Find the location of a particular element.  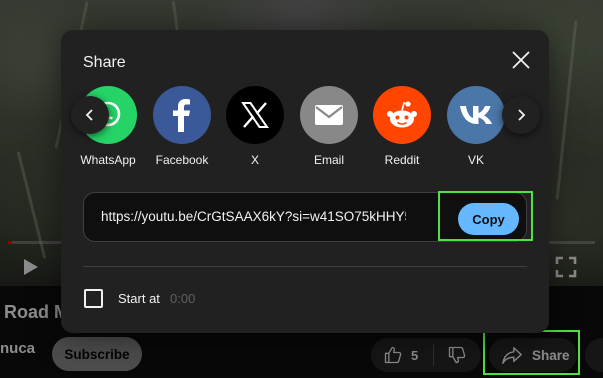

fullscreen-icon is located at coordinates (566, 267).